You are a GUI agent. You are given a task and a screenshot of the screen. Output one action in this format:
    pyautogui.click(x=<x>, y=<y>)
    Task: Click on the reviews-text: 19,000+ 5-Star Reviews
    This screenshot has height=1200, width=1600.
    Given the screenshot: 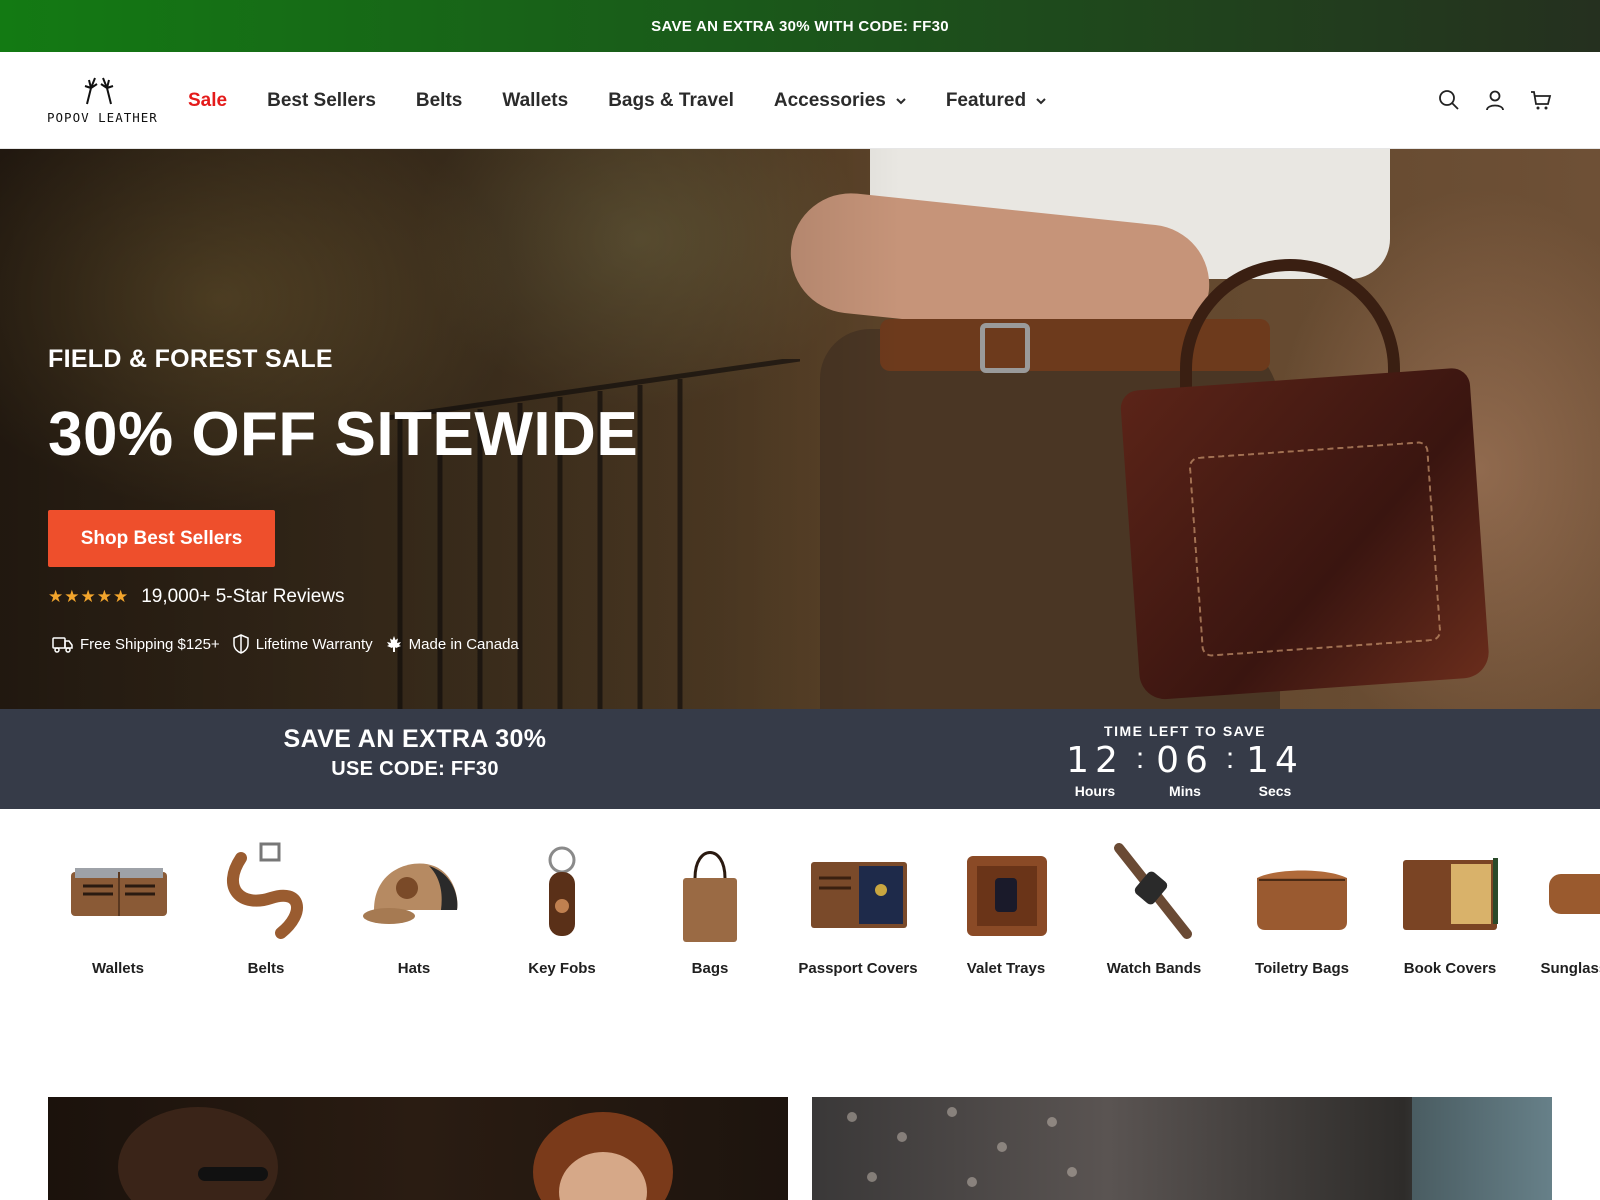 What is the action you would take?
    pyautogui.click(x=243, y=596)
    